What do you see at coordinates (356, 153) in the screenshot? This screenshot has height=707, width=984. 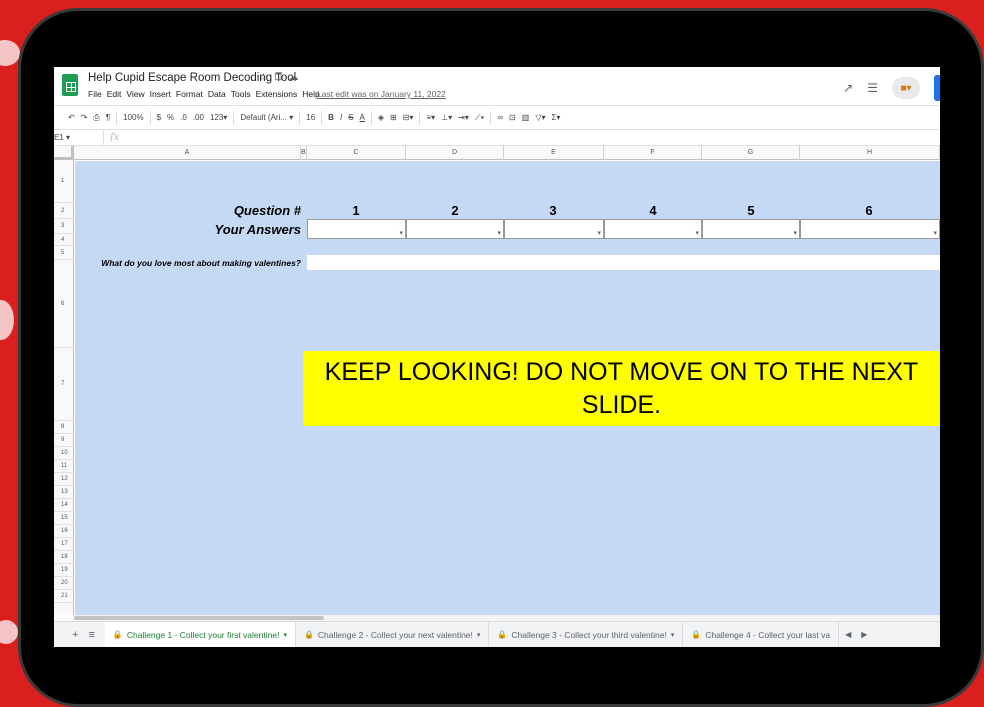 I see `column-header: C` at bounding box center [356, 153].